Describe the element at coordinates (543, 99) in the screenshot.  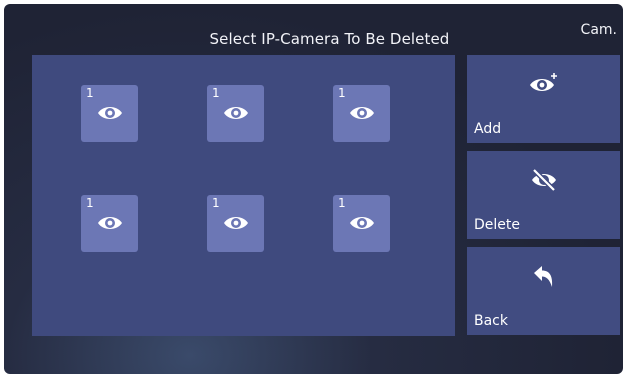
I see `add-button: Add` at that location.